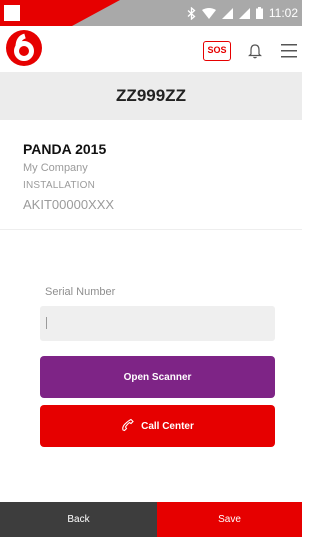  What do you see at coordinates (229, 519) in the screenshot?
I see `save-button: Save` at bounding box center [229, 519].